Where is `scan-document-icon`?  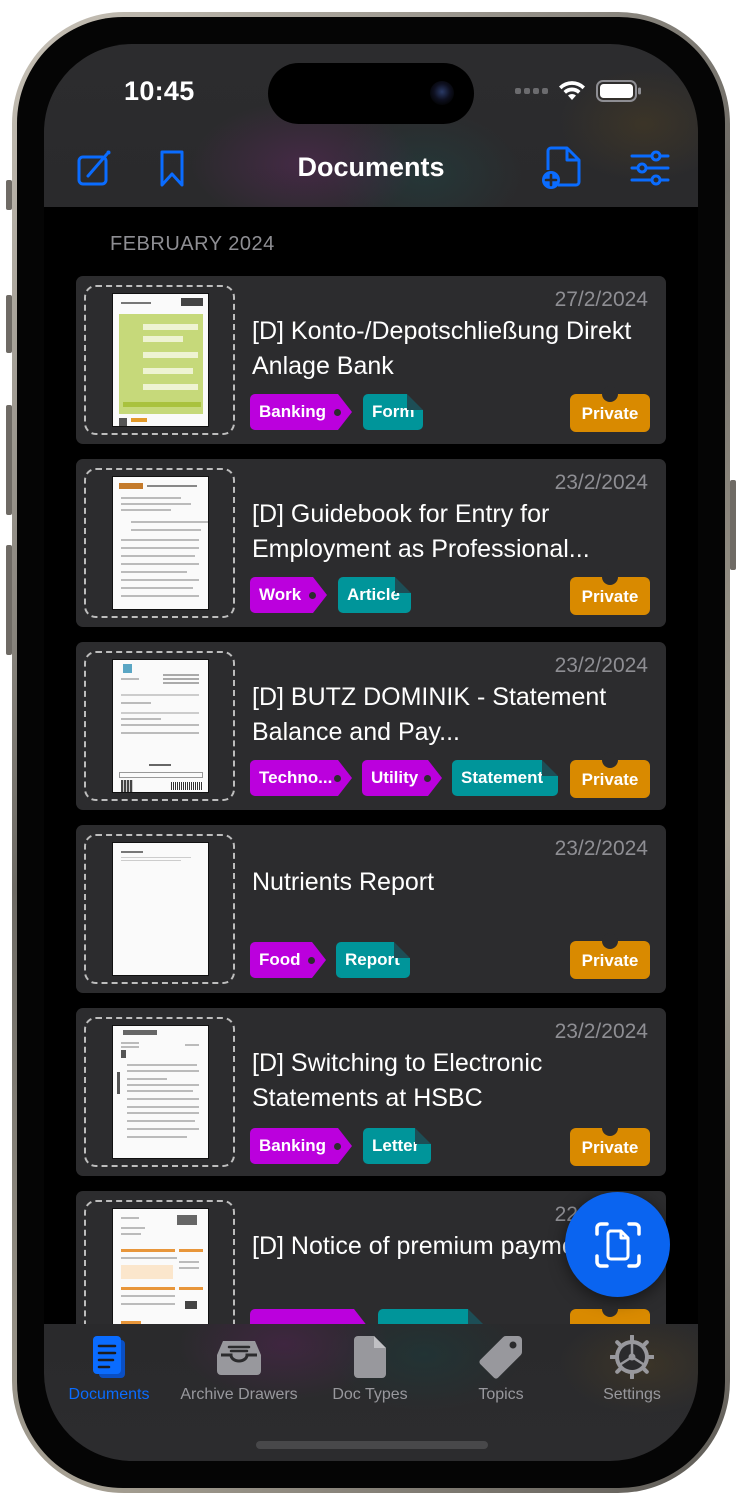
scan-document-icon is located at coordinates (617, 1244).